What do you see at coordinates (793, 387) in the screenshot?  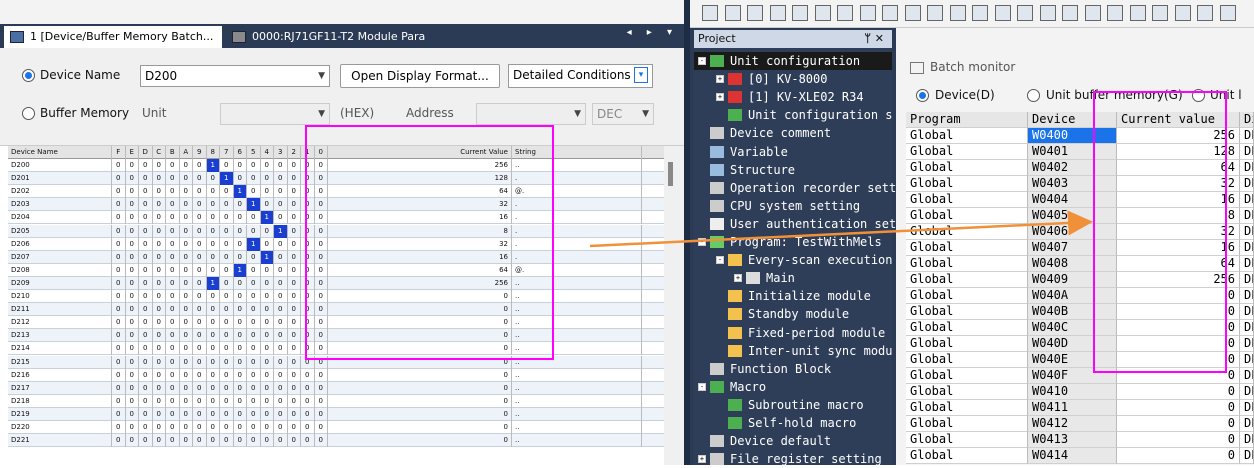 I see `project-tree-item: - Macro` at bounding box center [793, 387].